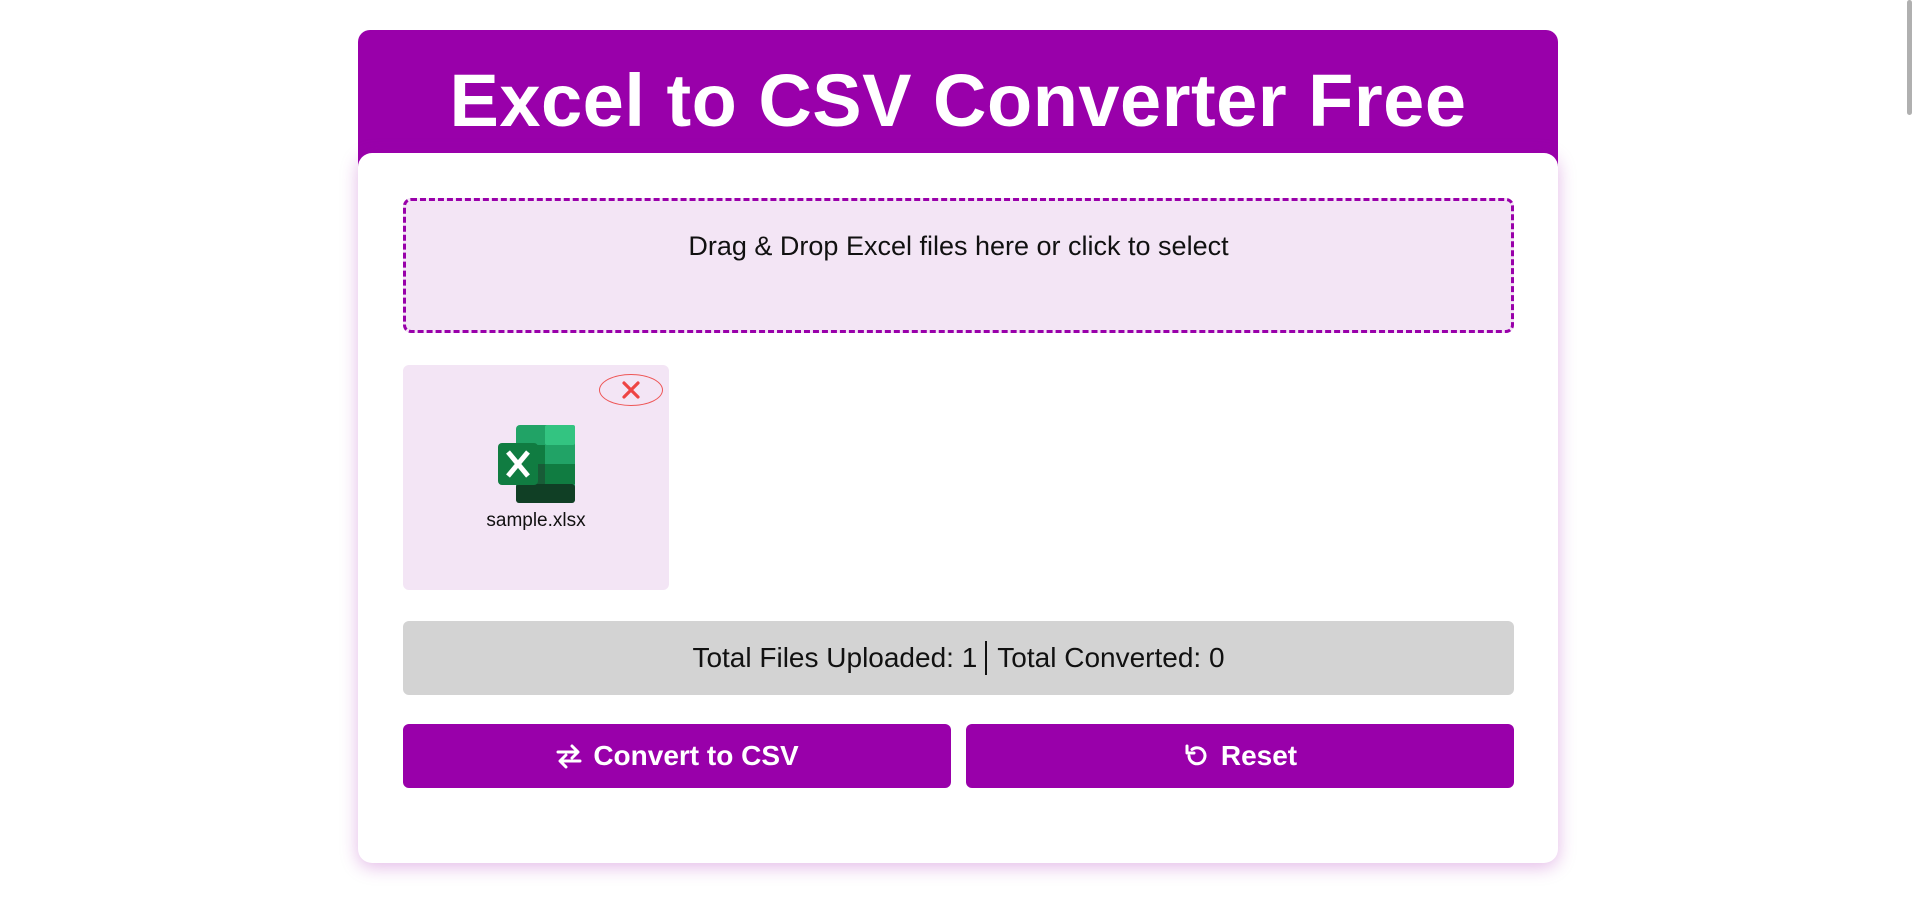 The height and width of the screenshot is (918, 1917). I want to click on file-item: sample.xlsx, so click(536, 477).